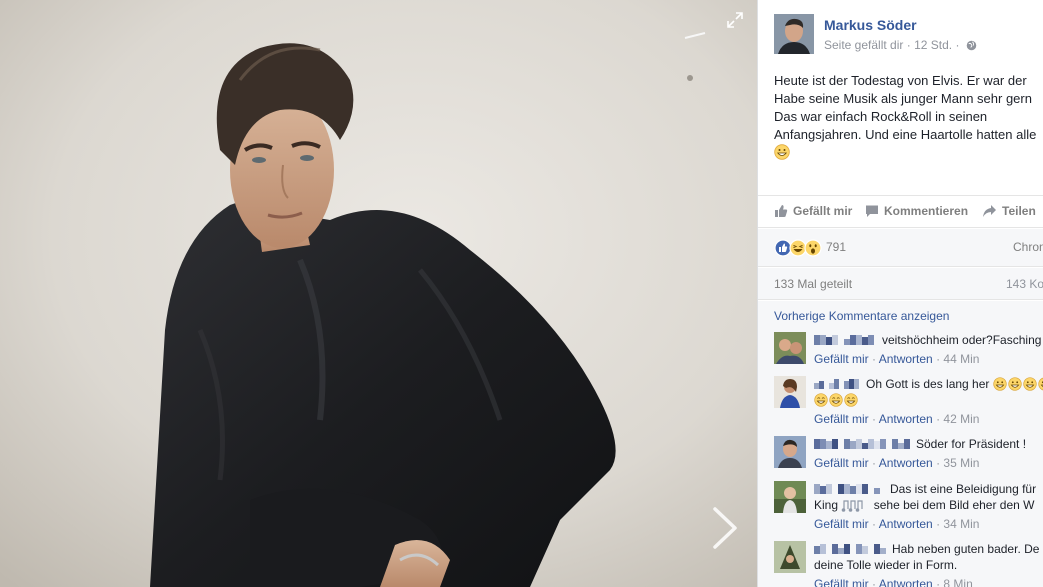 The image size is (1043, 587). Describe the element at coordinates (735, 20) in the screenshot. I see `expand-icon` at that location.